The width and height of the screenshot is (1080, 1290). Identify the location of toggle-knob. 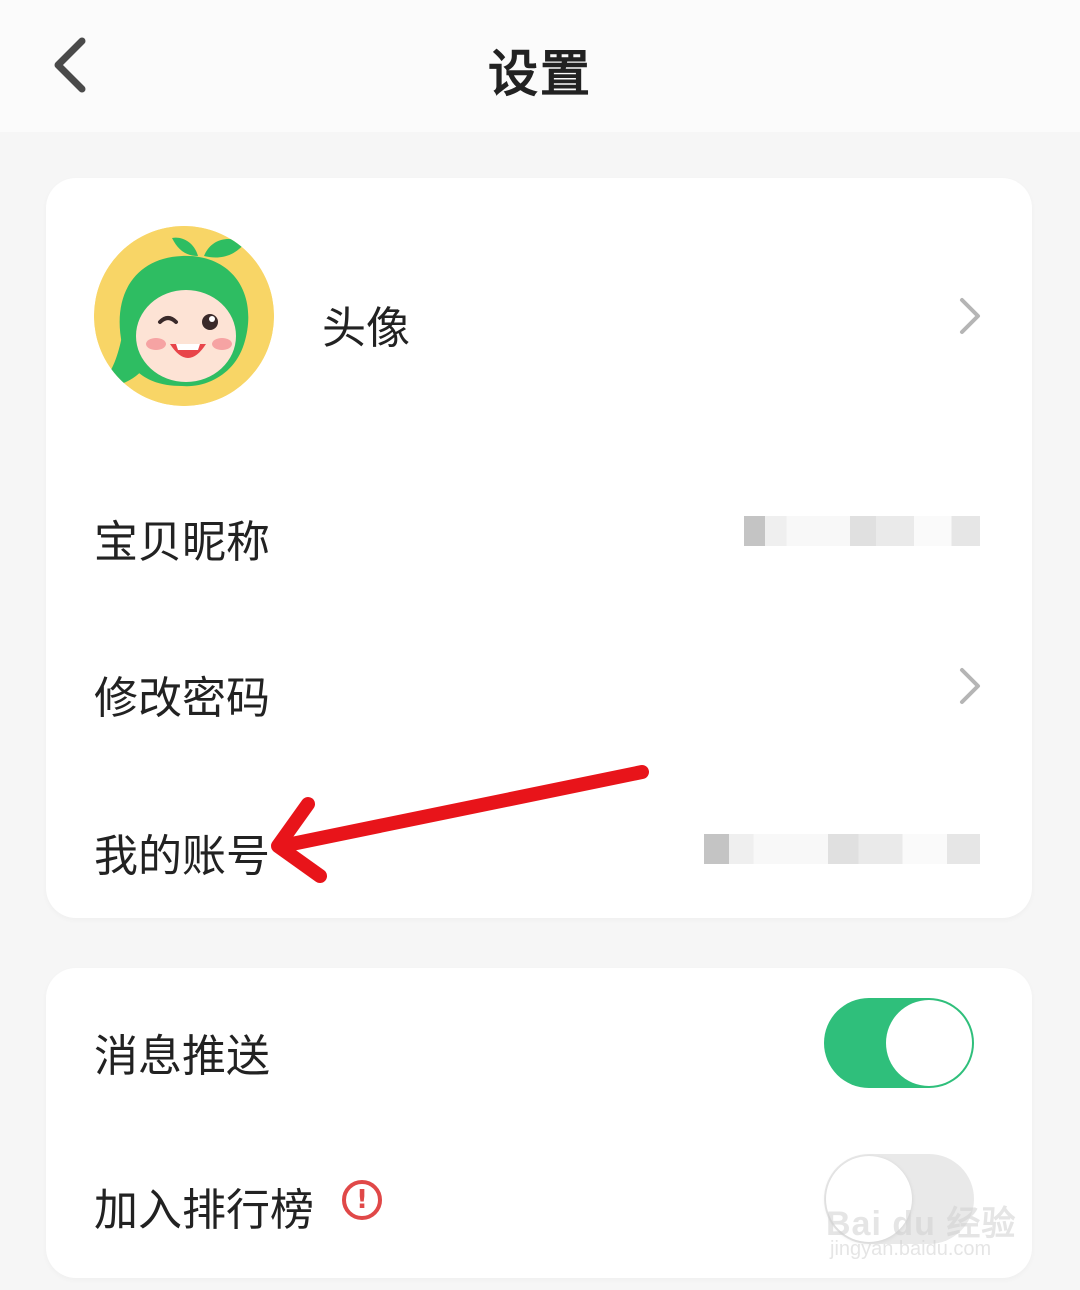
(929, 1043).